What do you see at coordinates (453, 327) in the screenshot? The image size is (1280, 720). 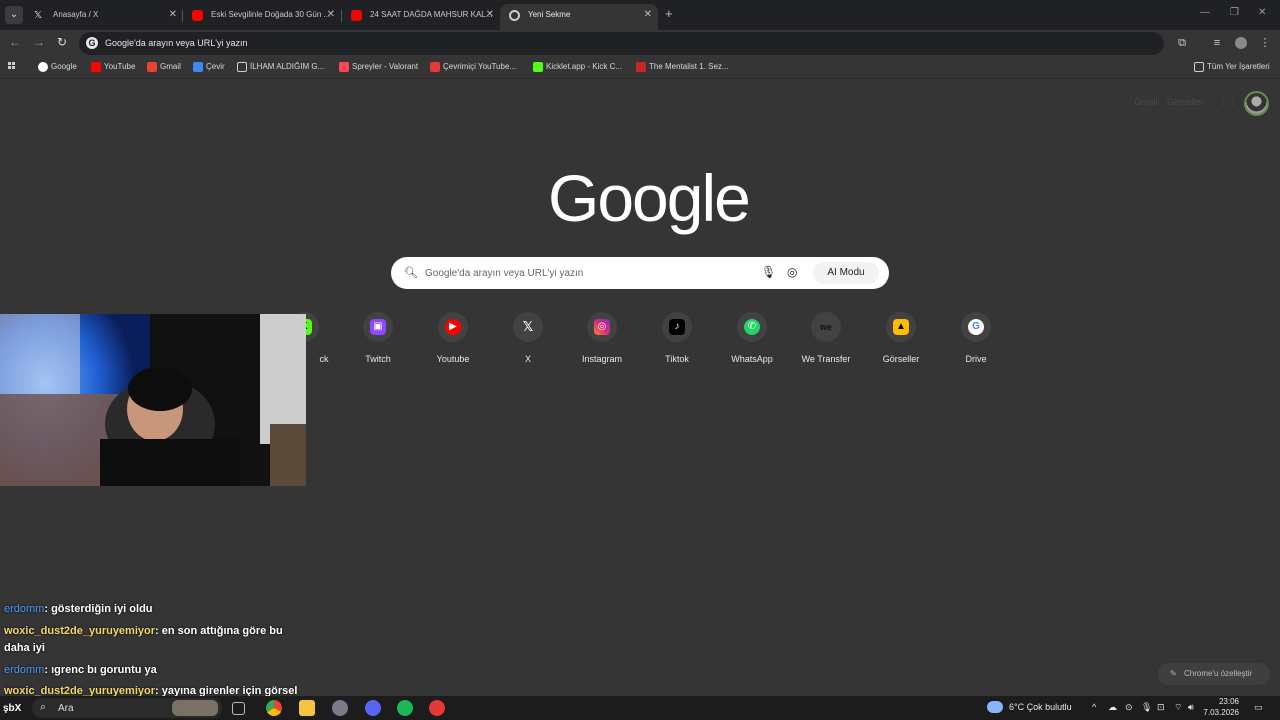 I see `youtube-icon: ▶` at bounding box center [453, 327].